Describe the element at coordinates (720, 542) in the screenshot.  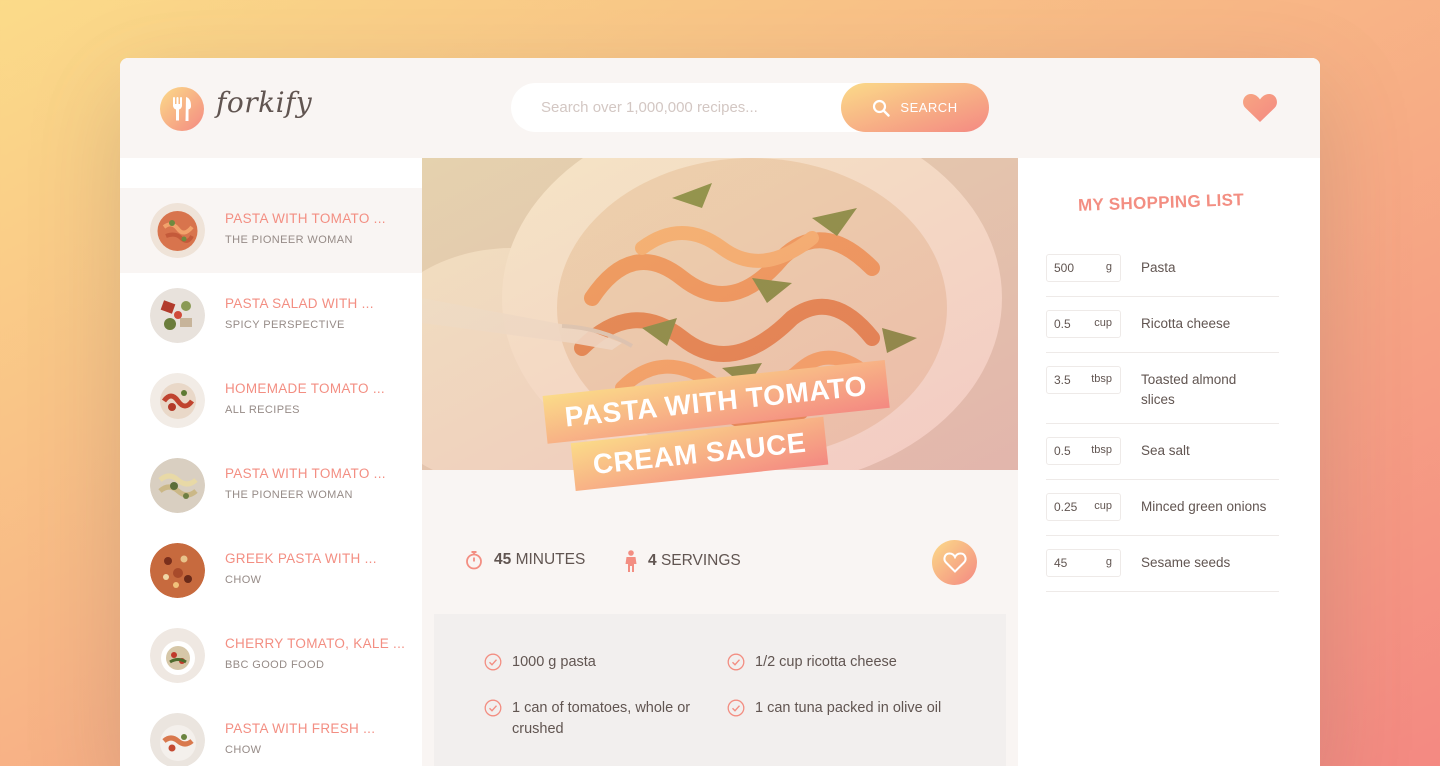
I see `recipe-details: 45 MINUTES 4 SERVINGS` at that location.